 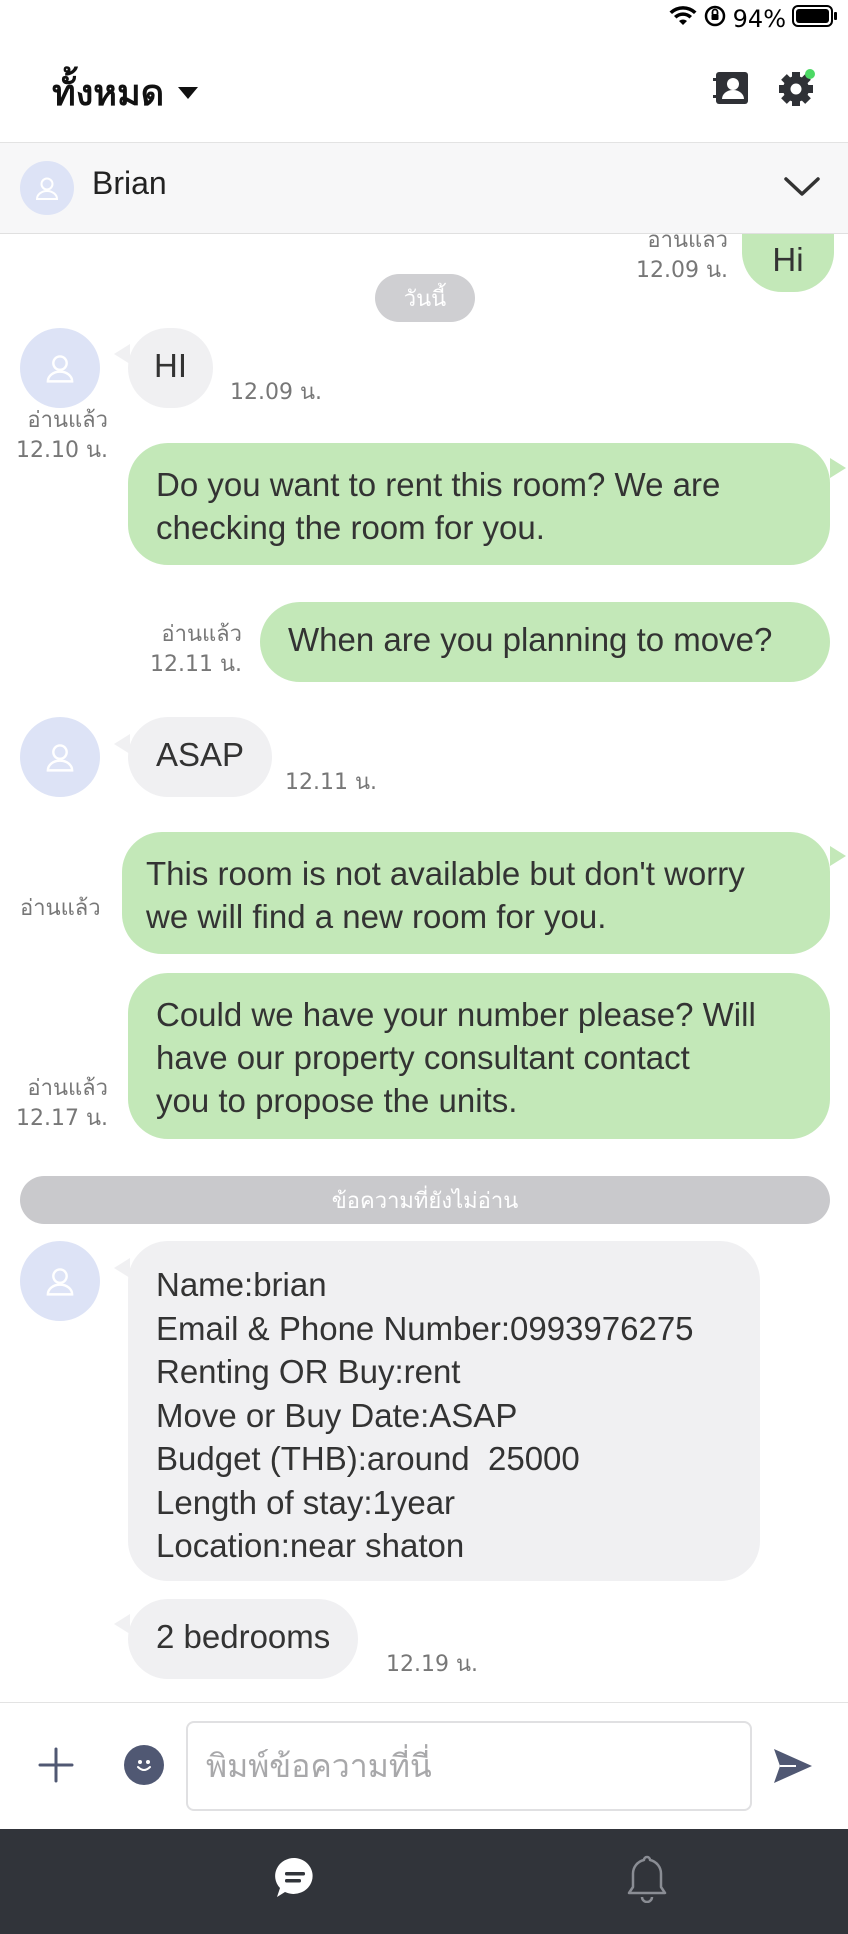 I want to click on unread-separator: ข้อความที่ยังไม่อ่าน, so click(x=425, y=1200).